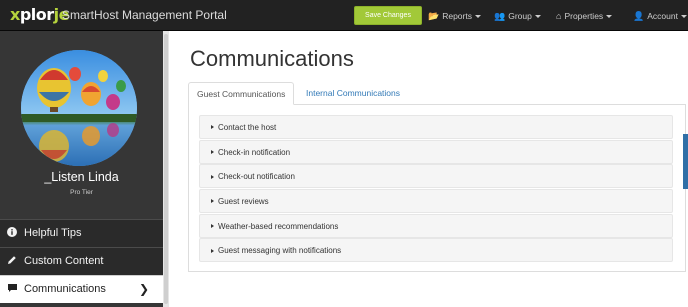  I want to click on hot-air-balloons-photo, so click(79, 108).